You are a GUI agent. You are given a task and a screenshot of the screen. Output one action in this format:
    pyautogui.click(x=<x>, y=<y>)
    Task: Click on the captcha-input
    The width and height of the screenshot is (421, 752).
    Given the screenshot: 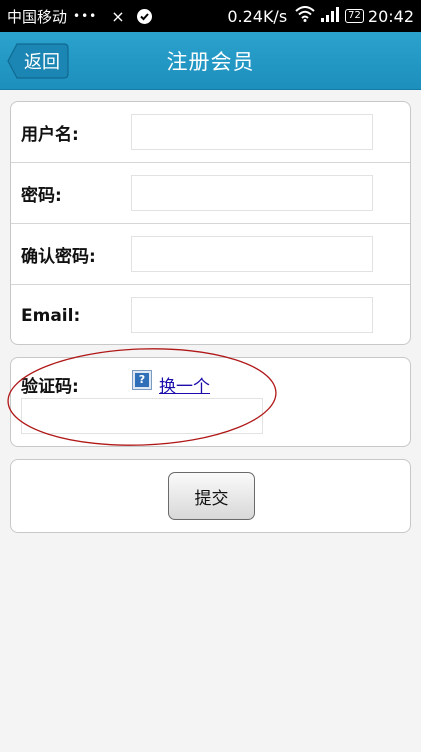 What is the action you would take?
    pyautogui.click(x=142, y=416)
    